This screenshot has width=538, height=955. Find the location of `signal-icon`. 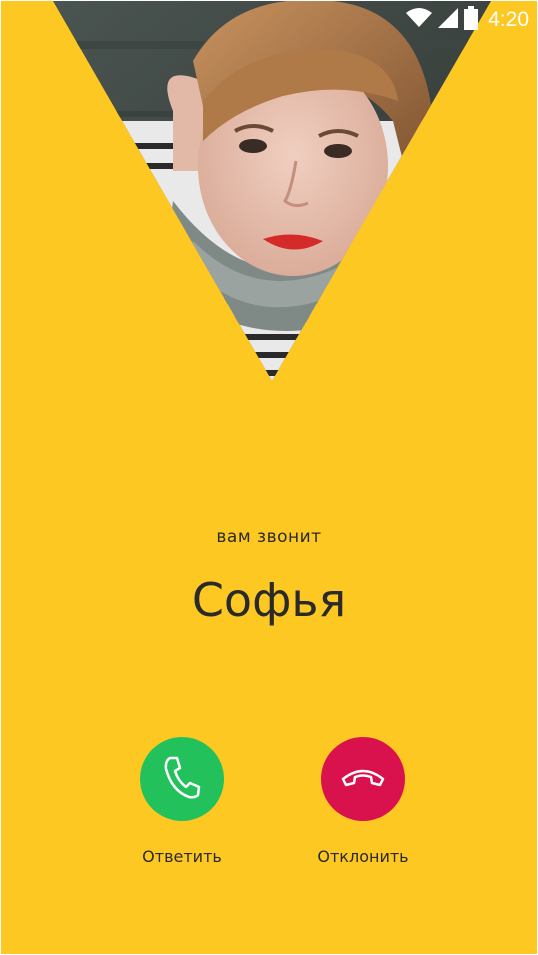

signal-icon is located at coordinates (448, 20).